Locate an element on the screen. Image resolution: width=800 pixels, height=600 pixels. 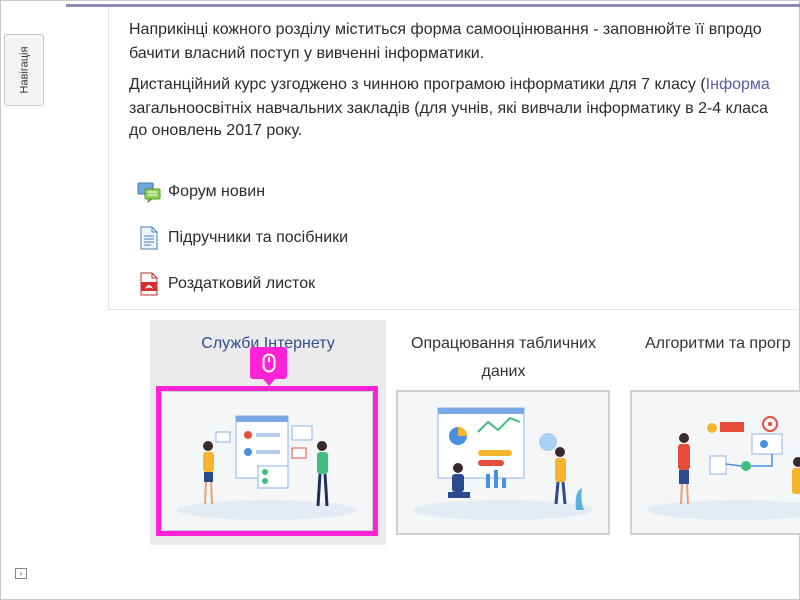
resource-label: Форум новин is located at coordinates (217, 191).